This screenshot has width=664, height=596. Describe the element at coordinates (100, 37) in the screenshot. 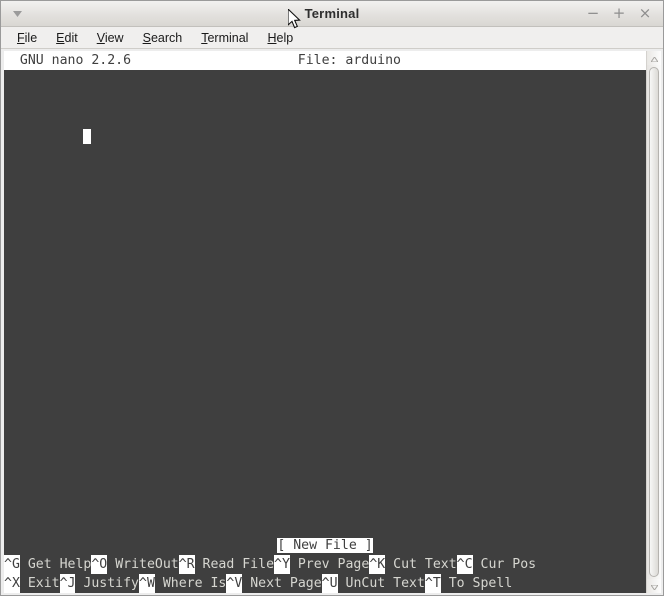

I see `menu-mnemonic: V` at that location.